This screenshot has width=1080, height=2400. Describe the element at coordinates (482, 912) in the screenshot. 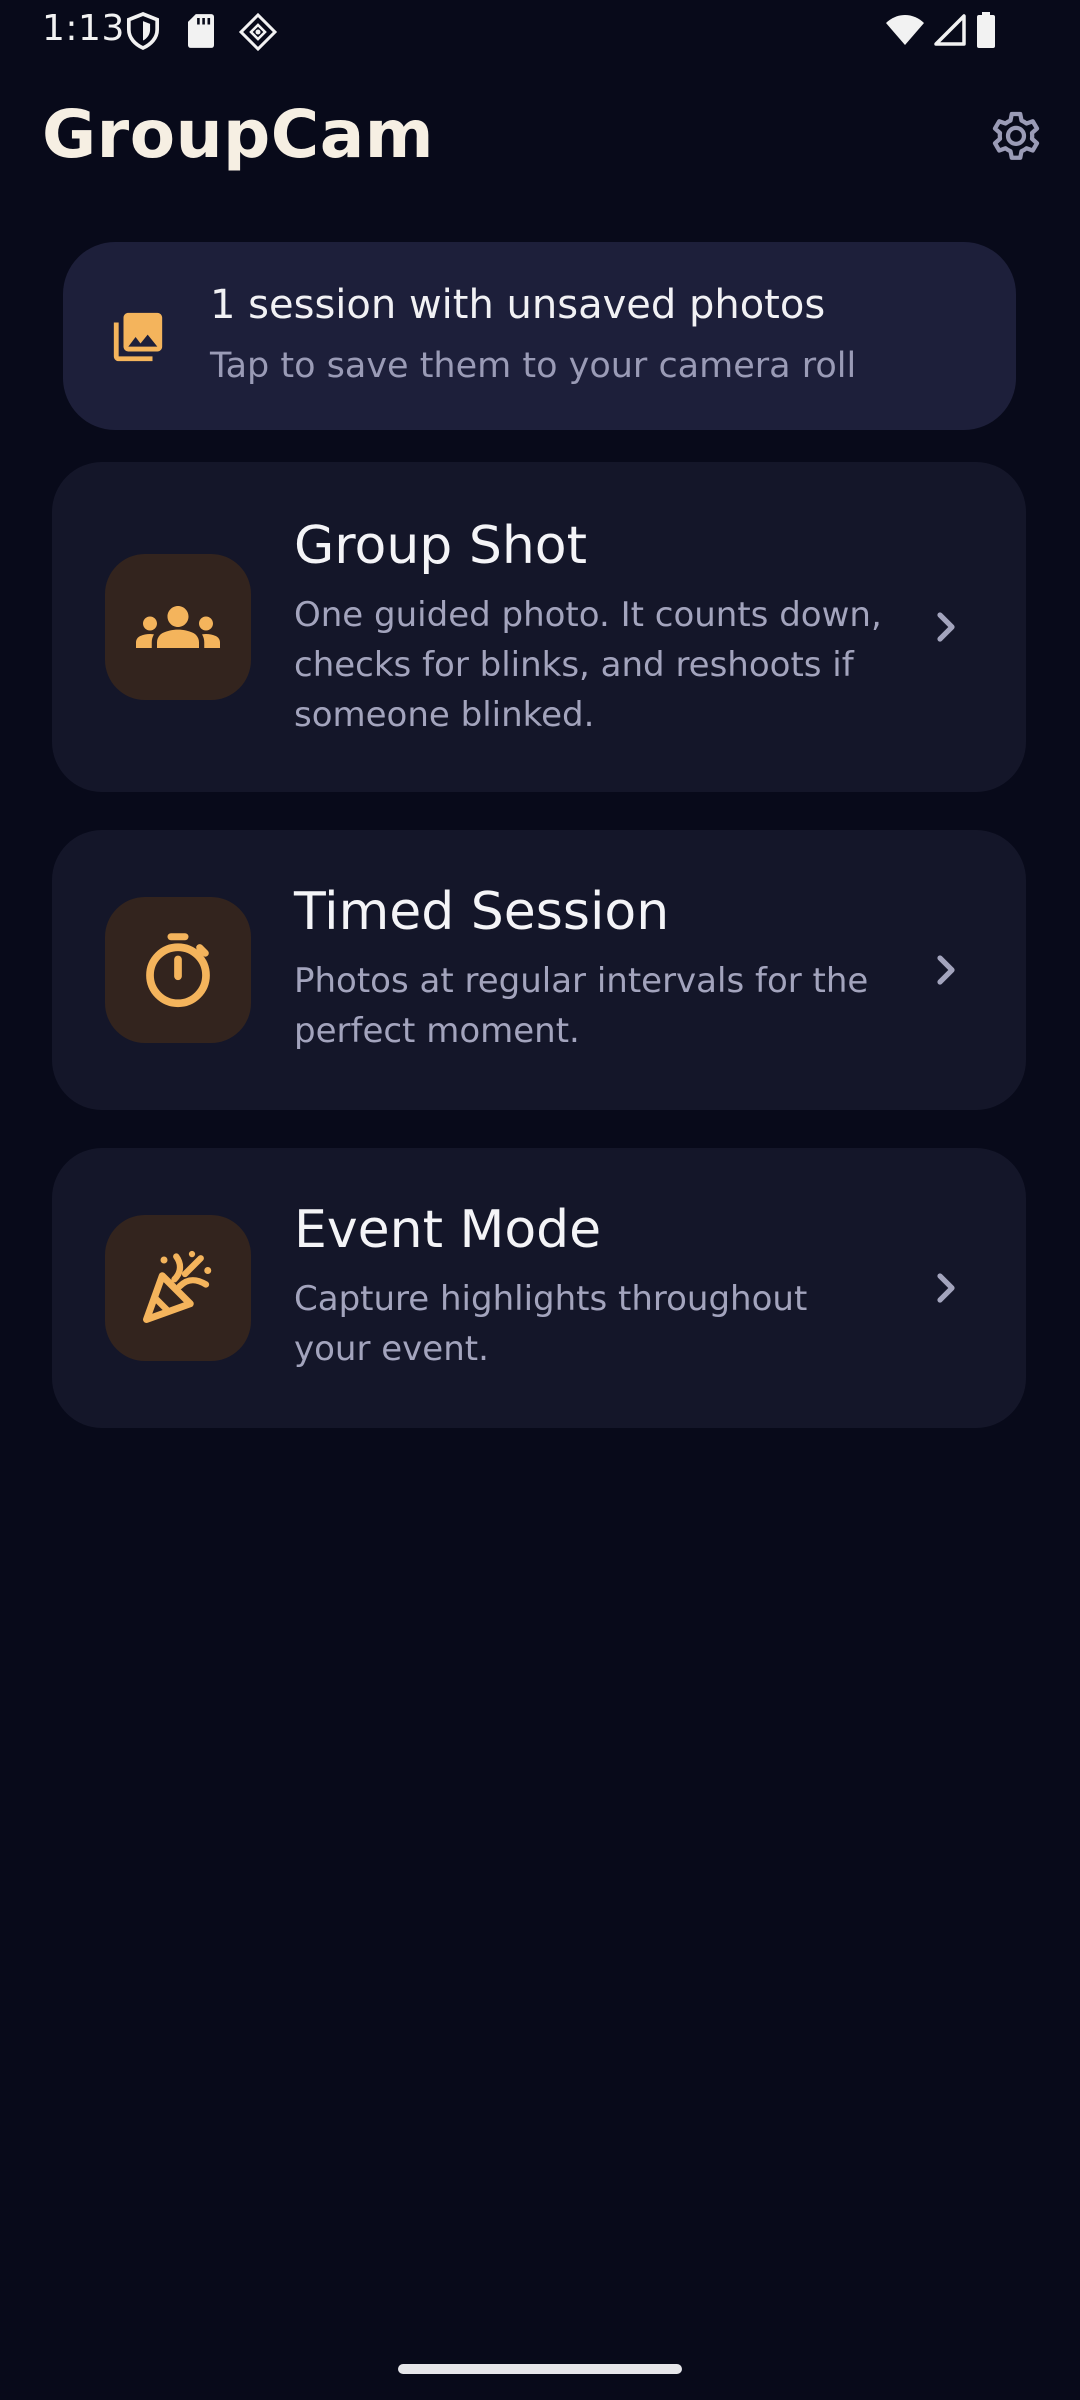

I see `card-title: Timed Session` at that location.